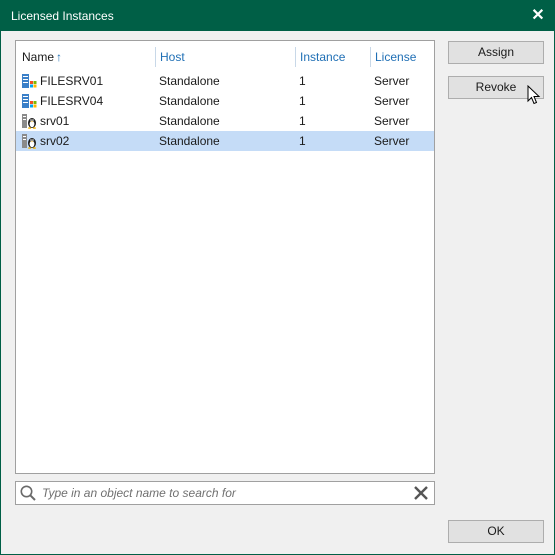 This screenshot has width=555, height=555. I want to click on search-icon, so click(28, 493).